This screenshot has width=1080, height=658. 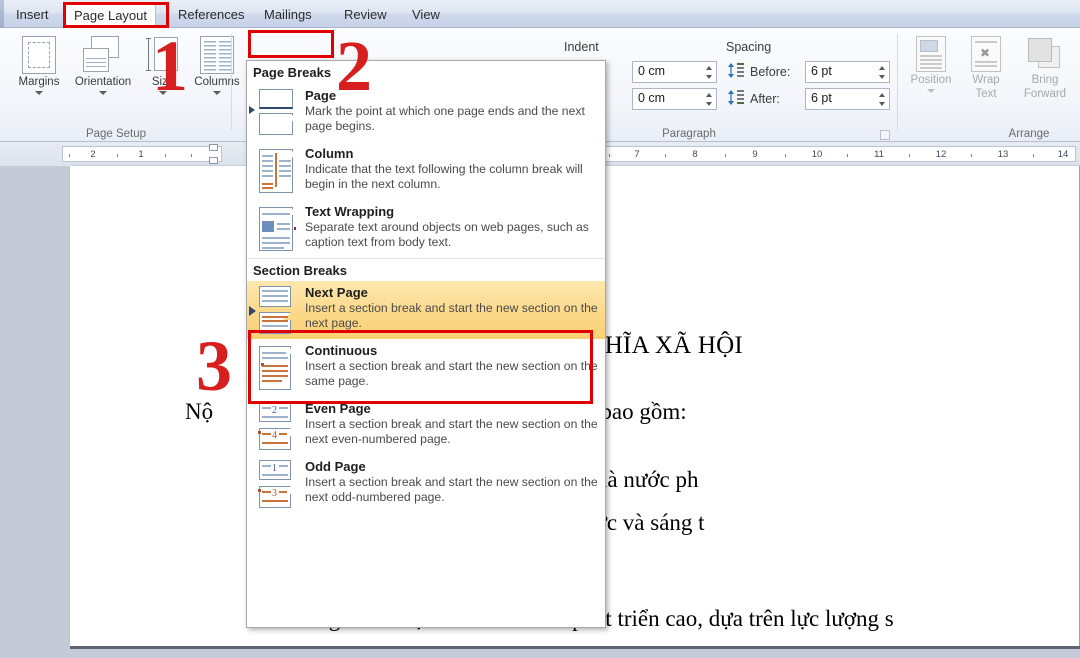 What do you see at coordinates (426, 269) in the screenshot?
I see `menu-header-section-breaks: Section Breaks` at bounding box center [426, 269].